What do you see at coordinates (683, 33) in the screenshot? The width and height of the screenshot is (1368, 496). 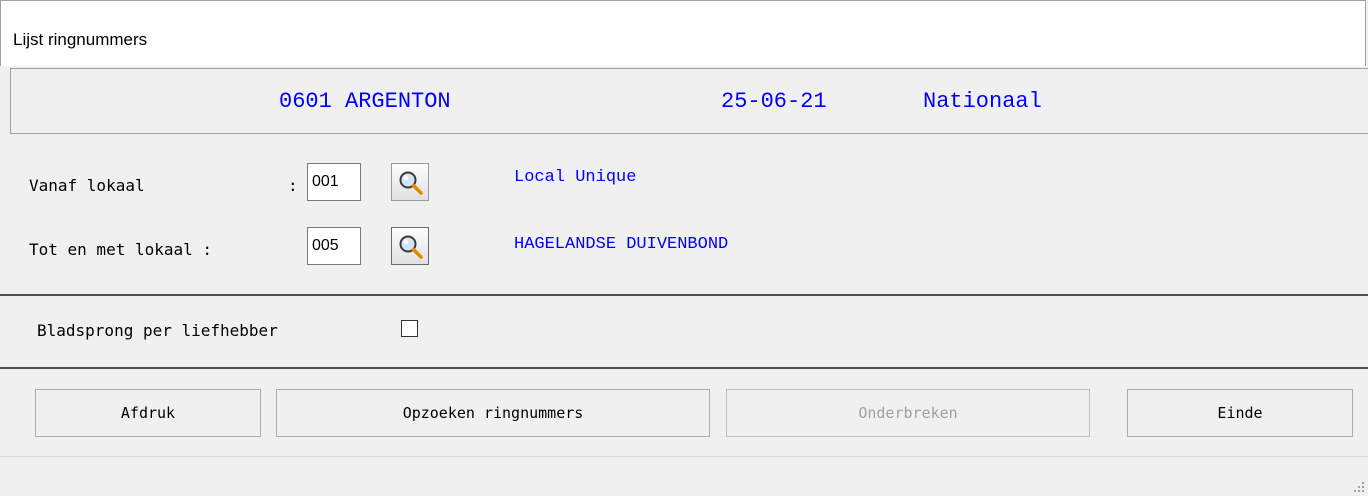 I see `window-titlebar: Lijst ringnummers` at bounding box center [683, 33].